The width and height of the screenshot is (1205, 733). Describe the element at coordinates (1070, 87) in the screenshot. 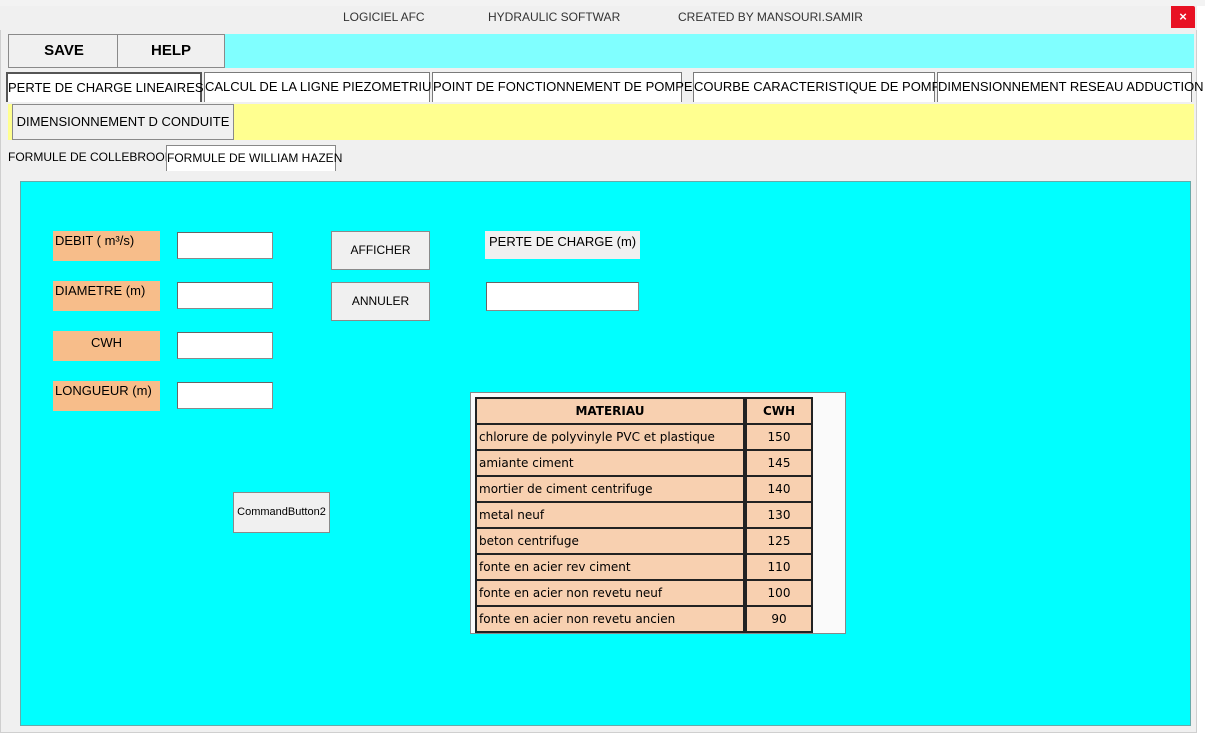

I see `tab-dimensionnement-reseau: DIMENSIONNEMENT RESEAU ADDUCTION` at that location.